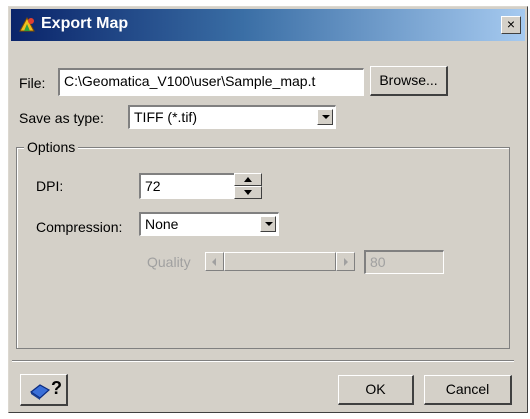 The width and height of the screenshot is (530, 419). I want to click on ok-button: OK, so click(376, 390).